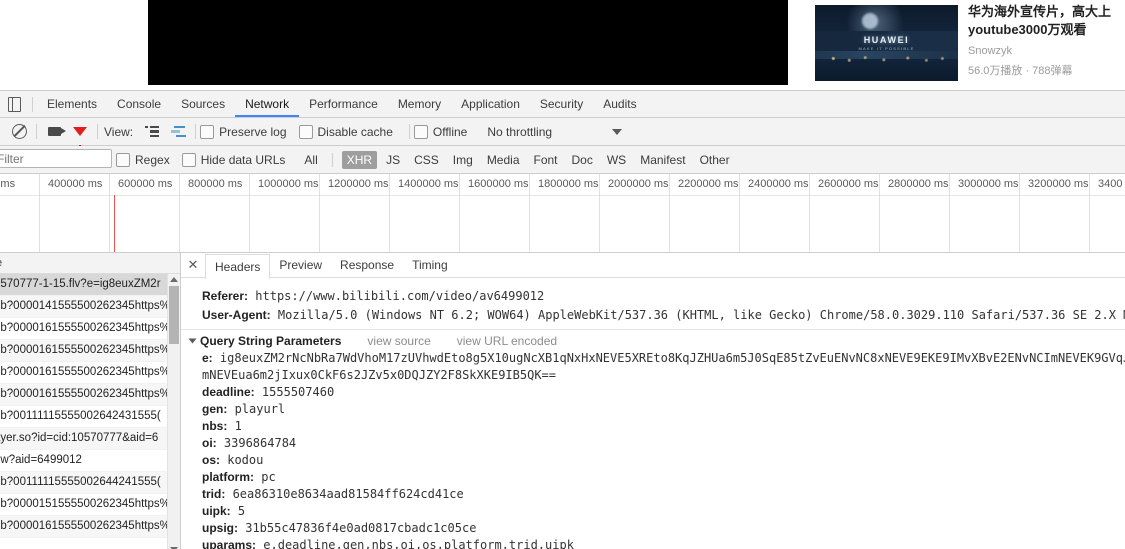  I want to click on preserve-log-checkbox: Preserve log, so click(249, 131).